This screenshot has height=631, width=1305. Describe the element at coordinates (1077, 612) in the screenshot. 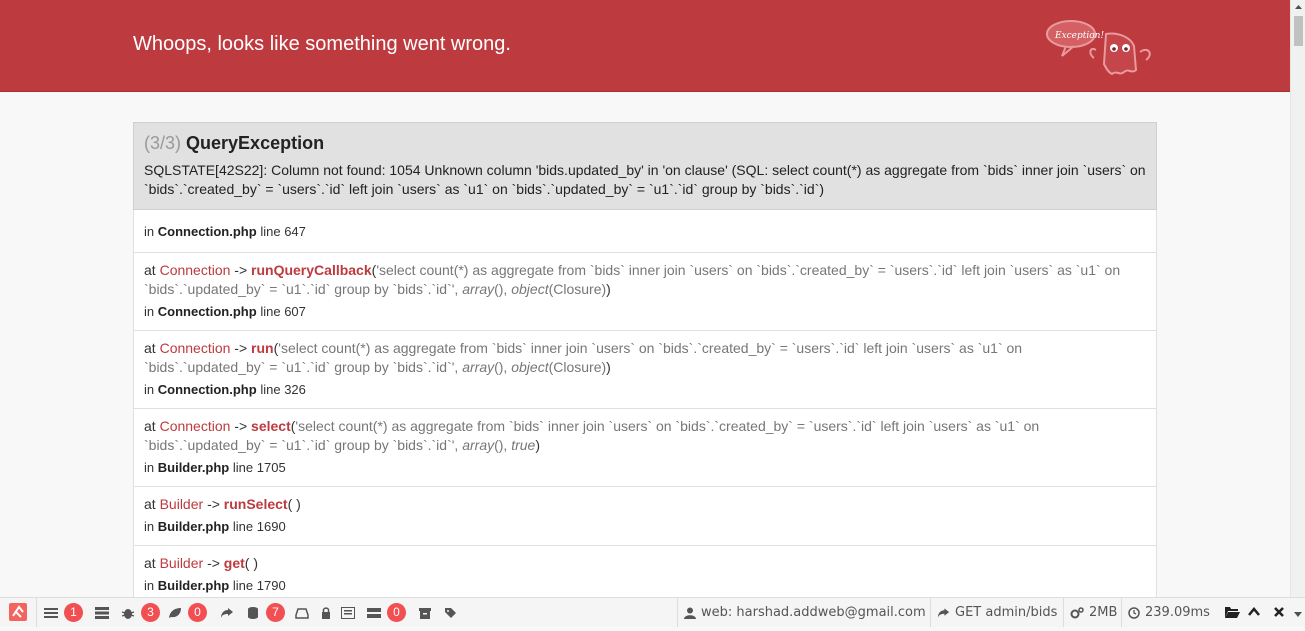

I see `cogs-icon` at that location.